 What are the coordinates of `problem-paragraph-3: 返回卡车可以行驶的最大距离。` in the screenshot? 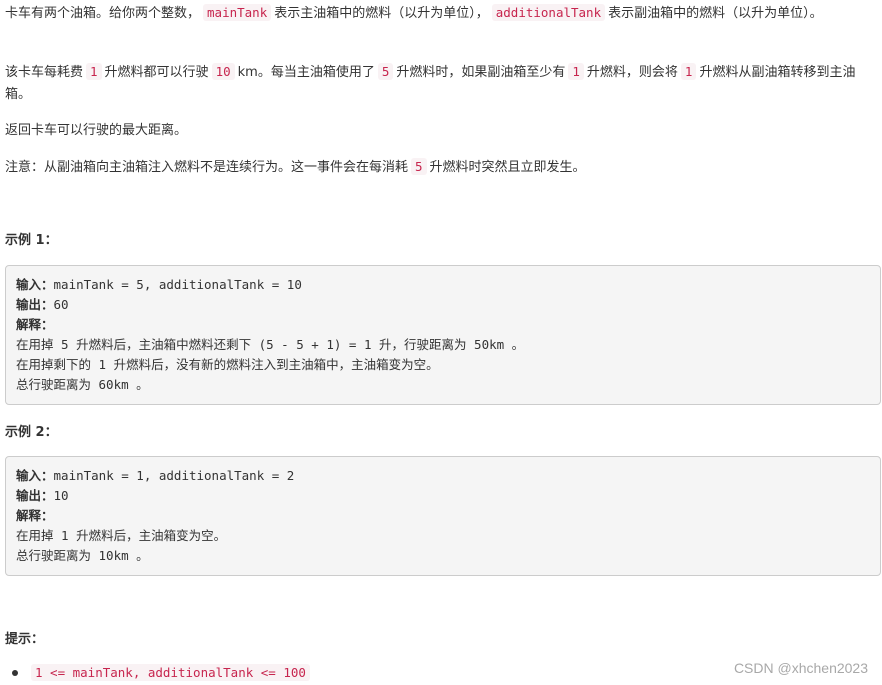 It's located at (96, 130).